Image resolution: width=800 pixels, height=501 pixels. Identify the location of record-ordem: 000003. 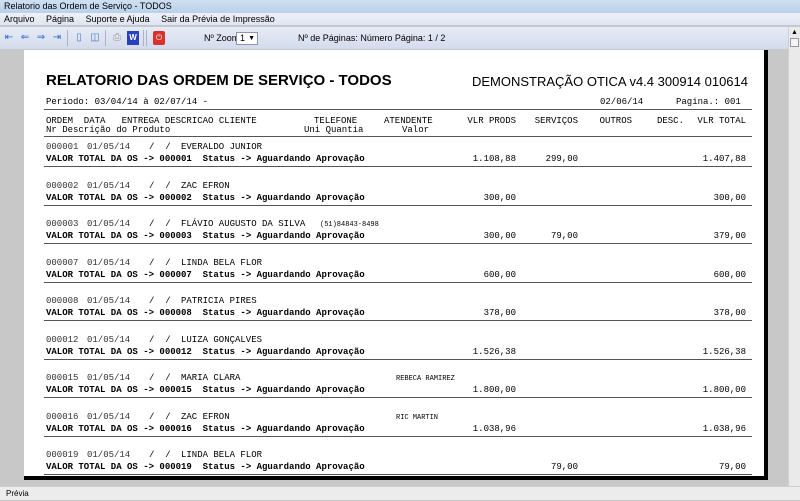
(62, 224).